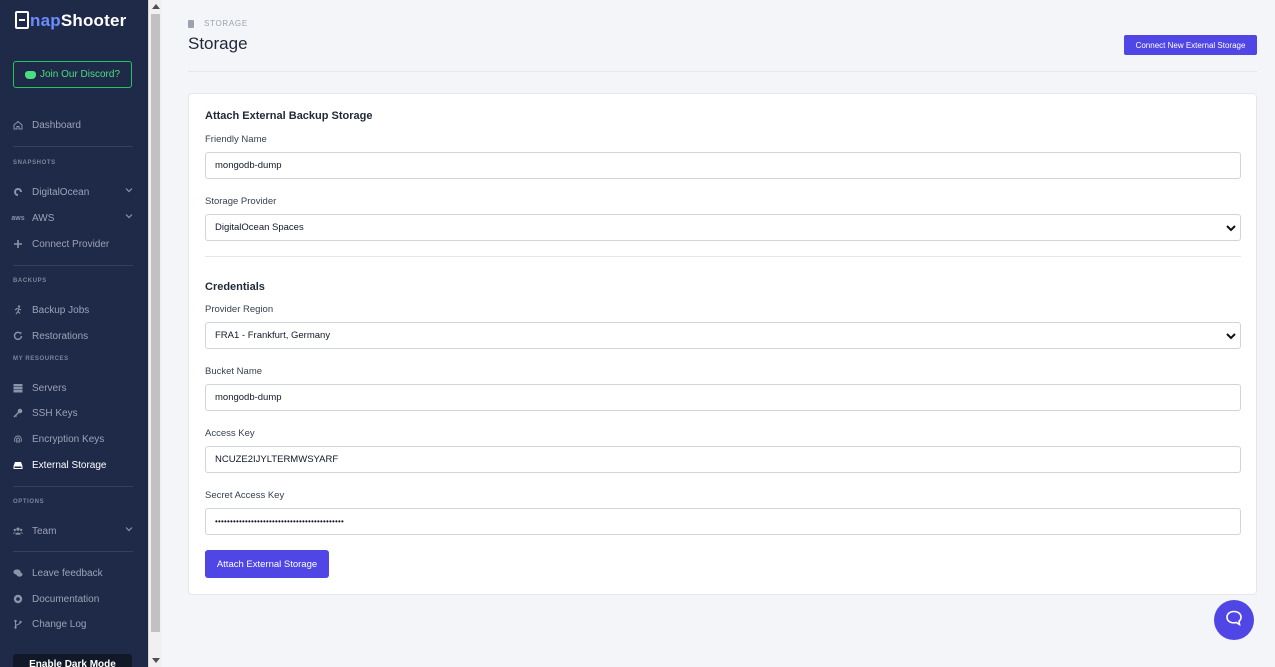 This screenshot has height=667, width=1275. I want to click on sidebar-item-encryption-keys: Encryption Keys, so click(73, 439).